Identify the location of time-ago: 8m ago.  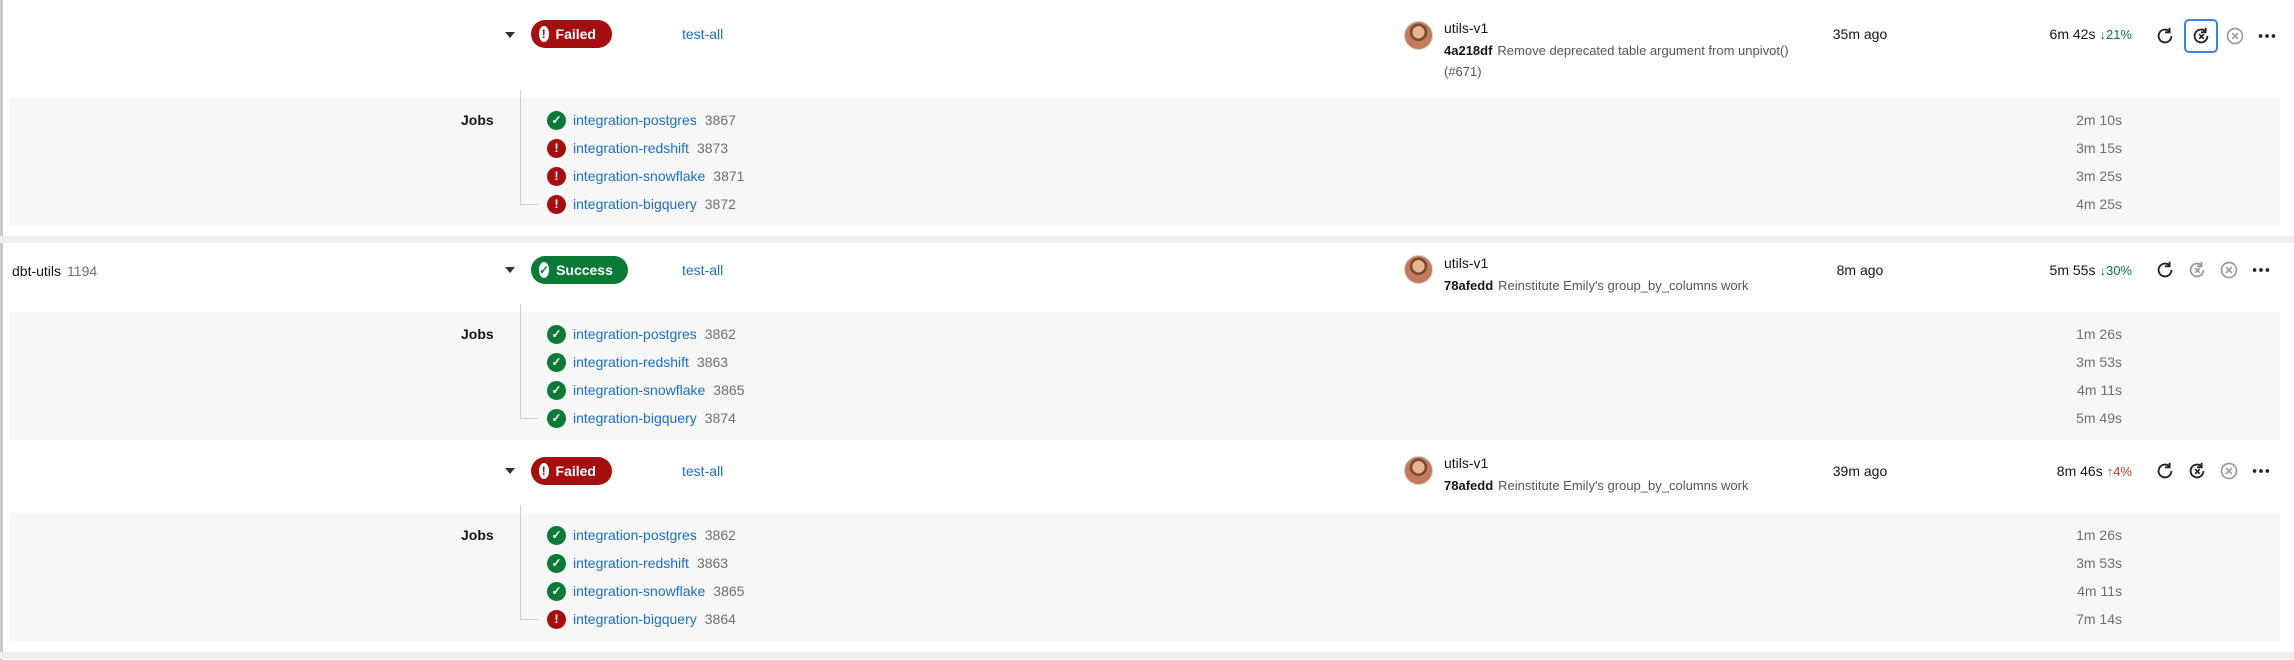
(1860, 270).